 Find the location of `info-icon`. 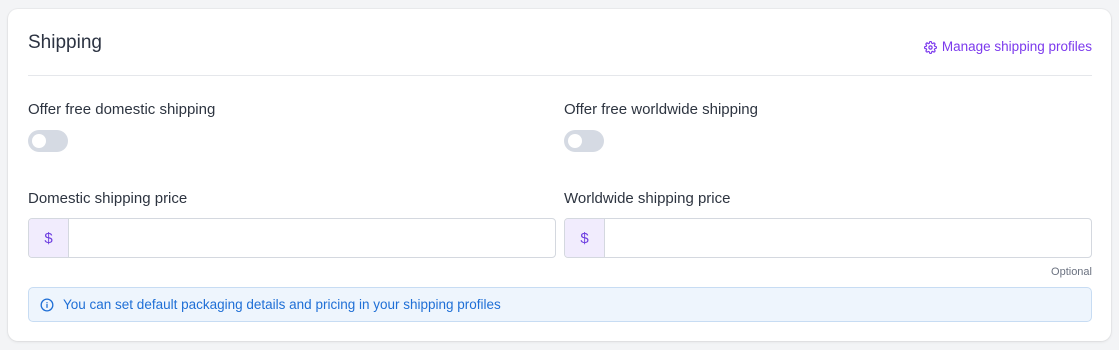

info-icon is located at coordinates (47, 305).